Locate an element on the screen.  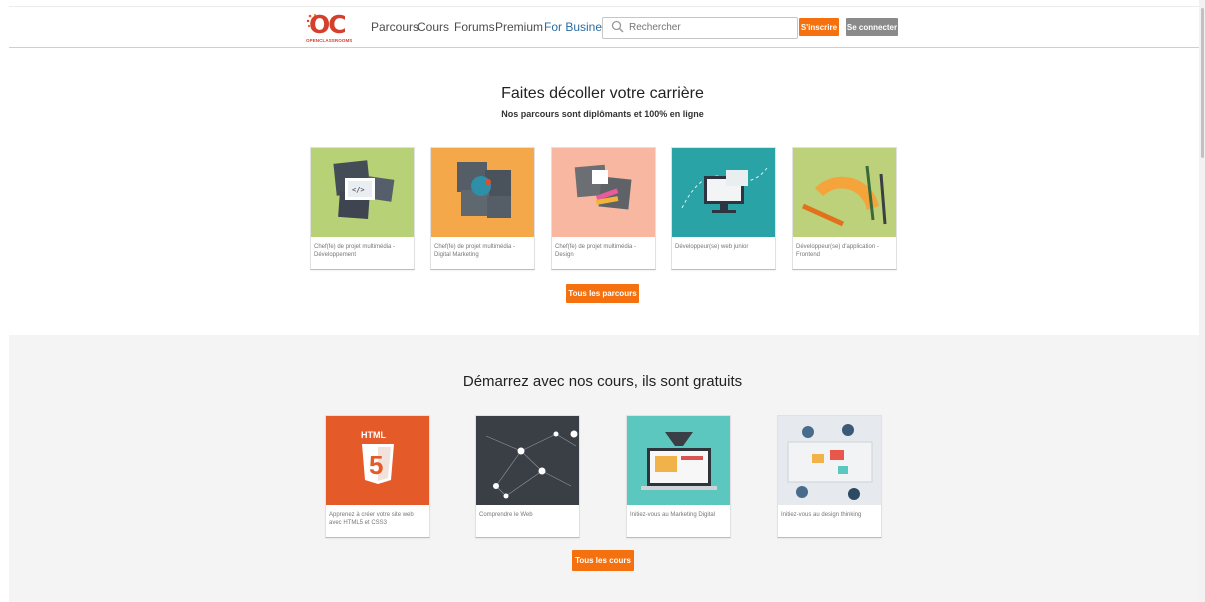
openclassrooms-logo: OC OPENCLASSROOMS is located at coordinates (332, 27).